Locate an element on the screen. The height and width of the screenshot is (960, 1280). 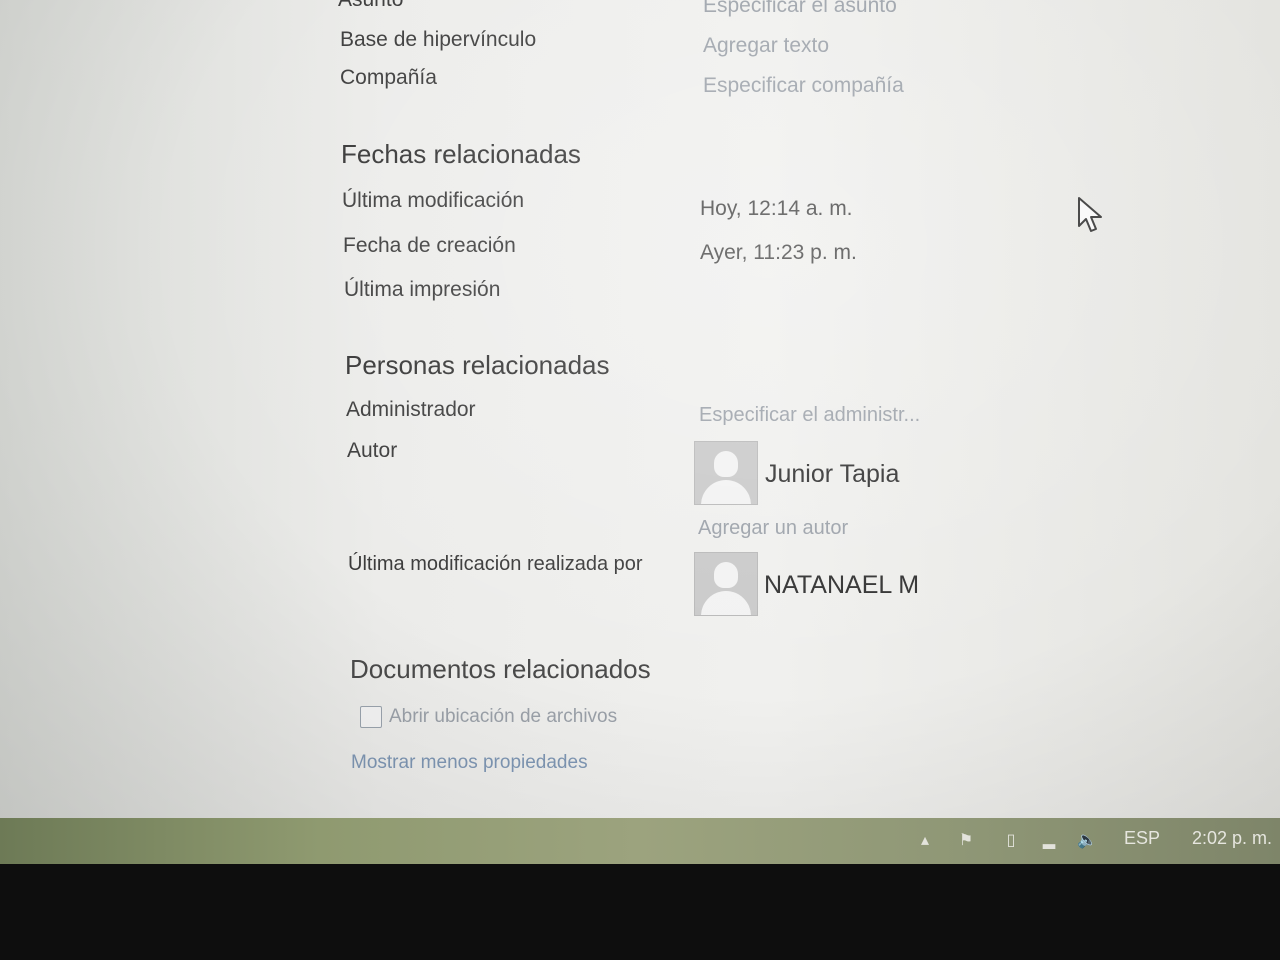
prop-value-company: Especificar compañía is located at coordinates (803, 86).